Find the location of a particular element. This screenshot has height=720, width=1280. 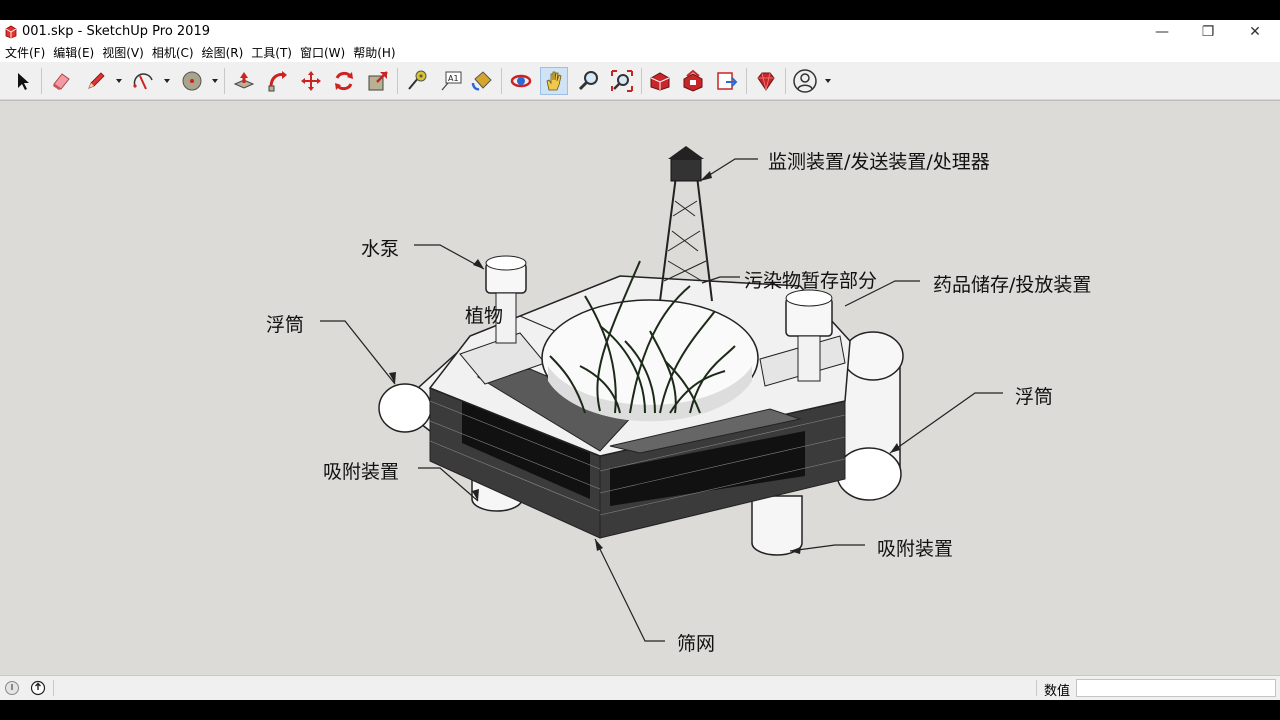

send-to-layout-button is located at coordinates (727, 81).